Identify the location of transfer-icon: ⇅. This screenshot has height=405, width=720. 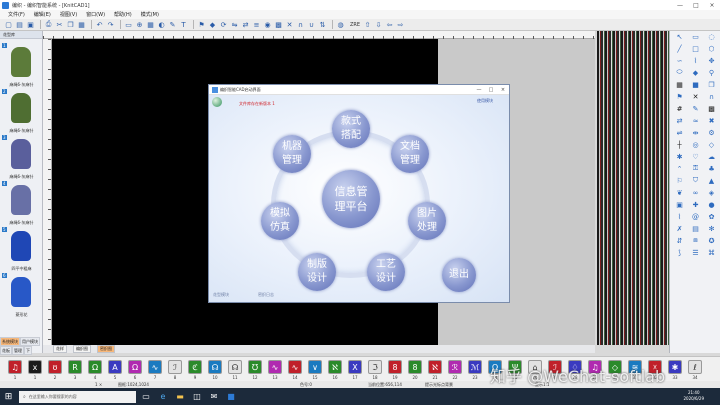
(322, 24).